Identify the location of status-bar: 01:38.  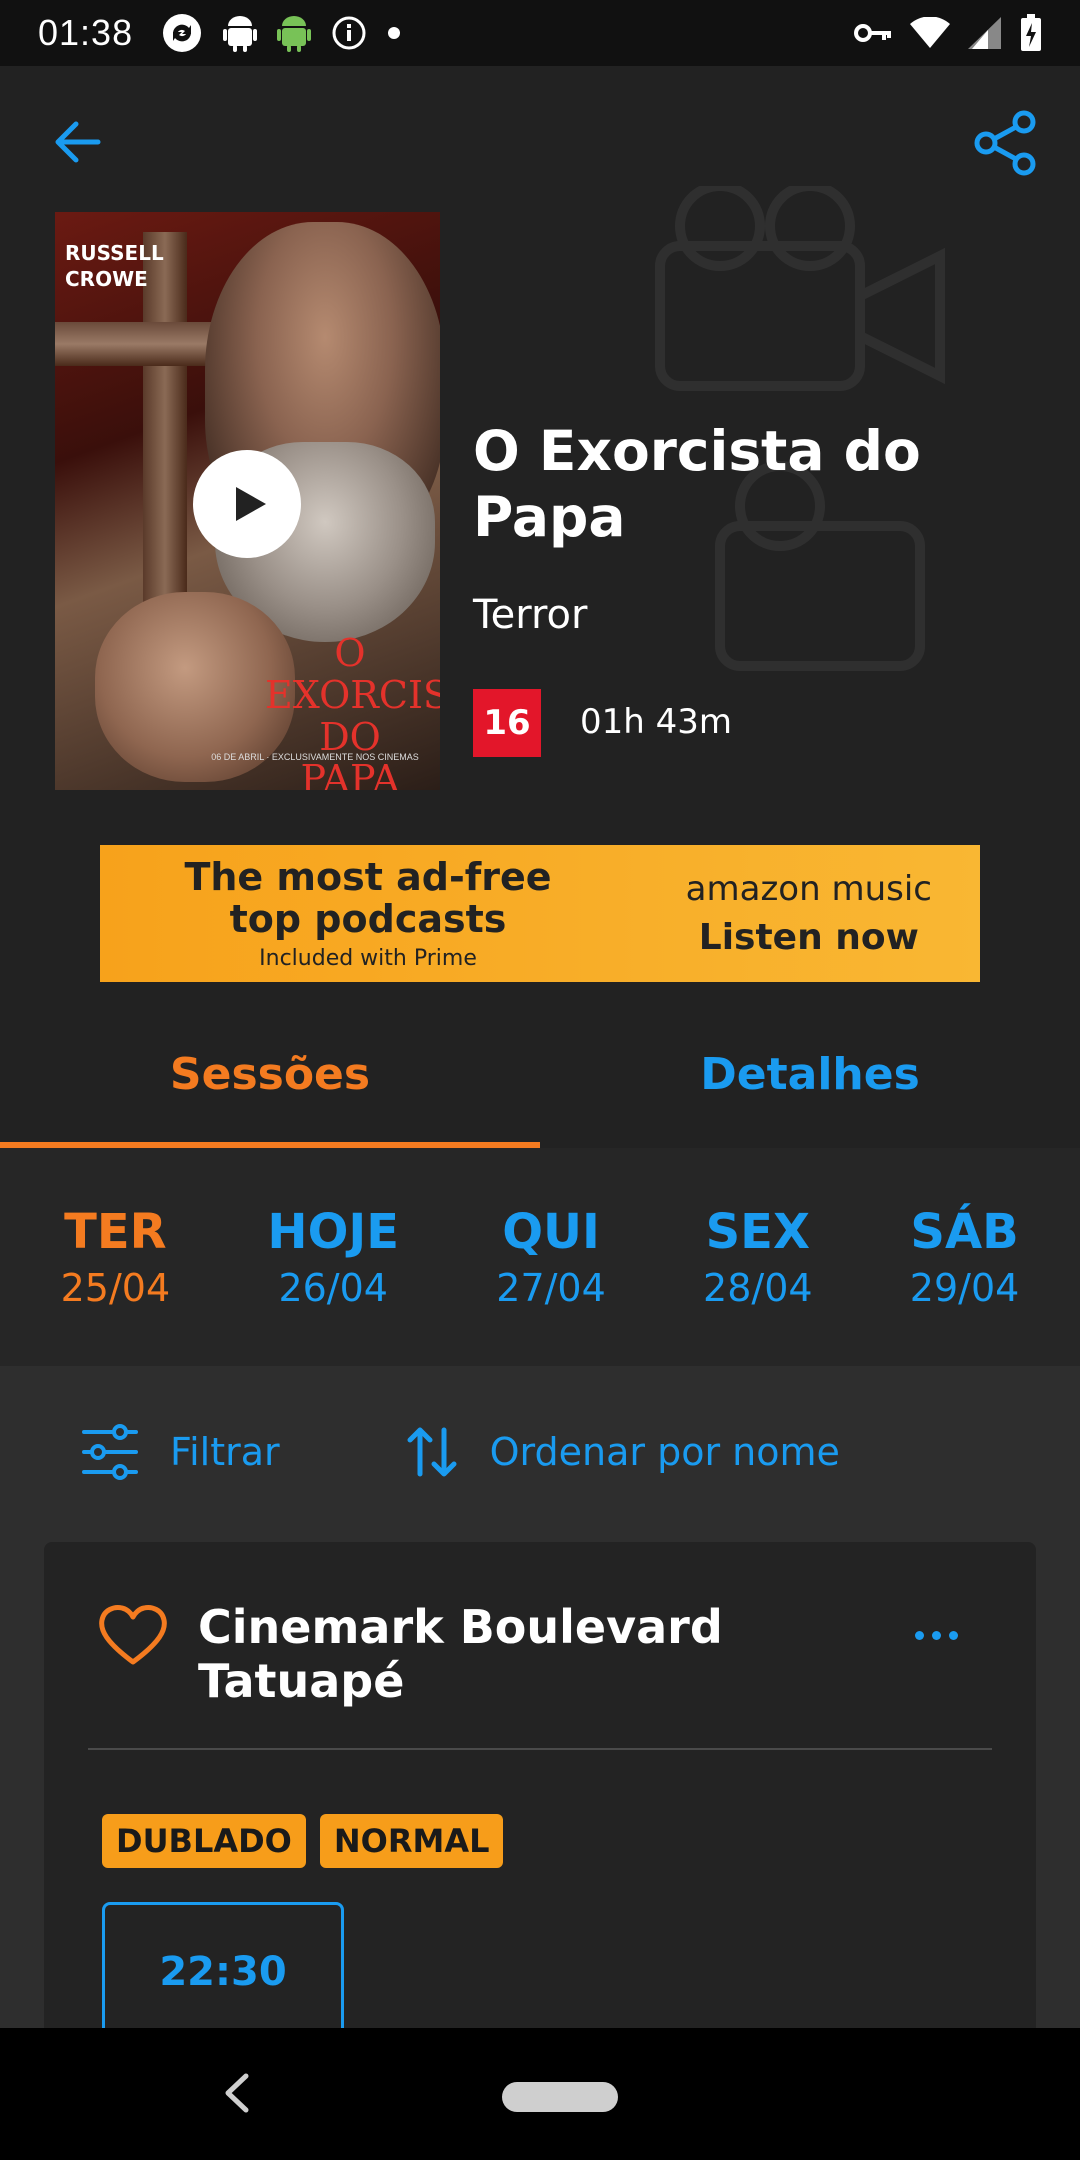
(540, 33).